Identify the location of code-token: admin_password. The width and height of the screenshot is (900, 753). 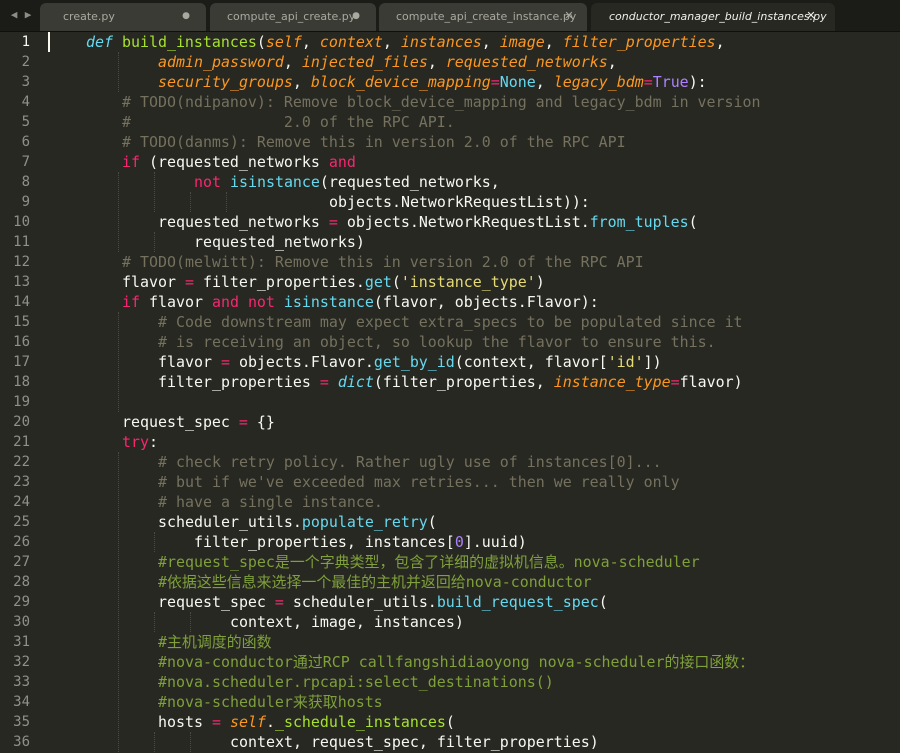
(221, 62).